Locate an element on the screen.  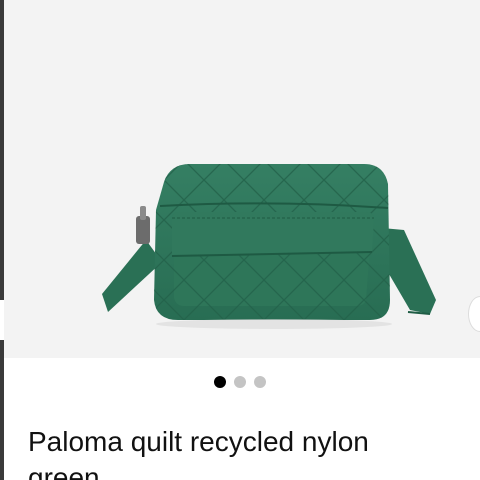
product-title: Paloma quilt recycled nylon green is located at coordinates (198, 453).